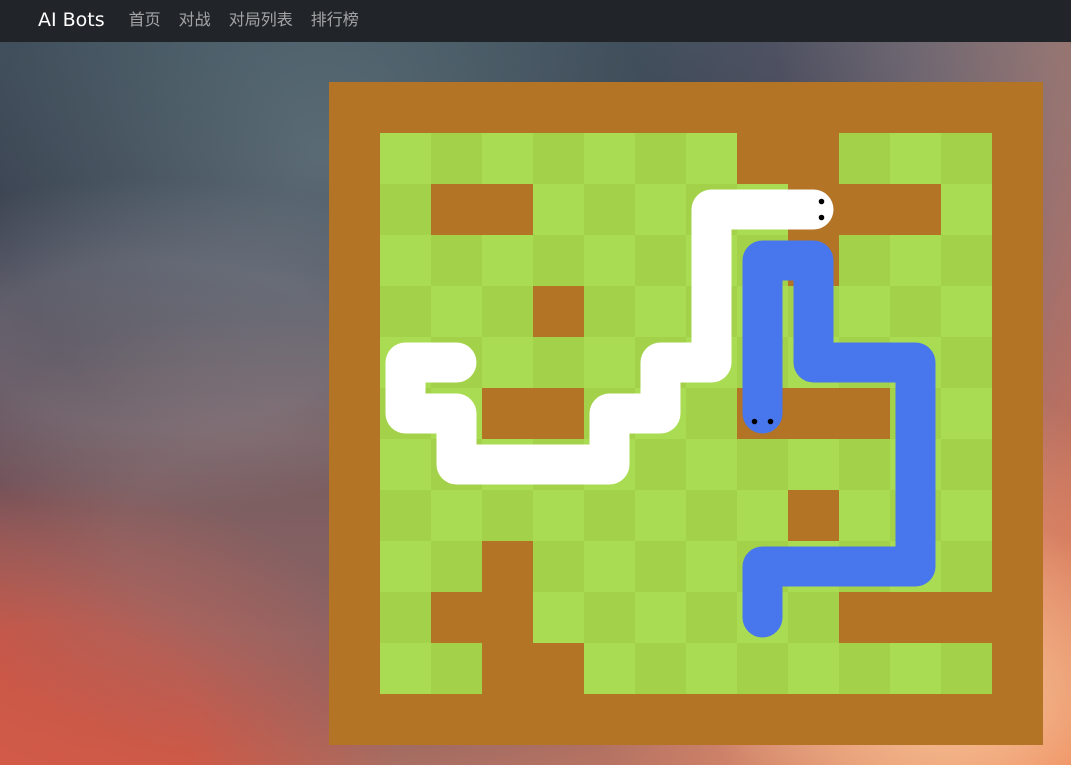  What do you see at coordinates (335, 20) in the screenshot?
I see `nav-ranklist: 排行榜` at bounding box center [335, 20].